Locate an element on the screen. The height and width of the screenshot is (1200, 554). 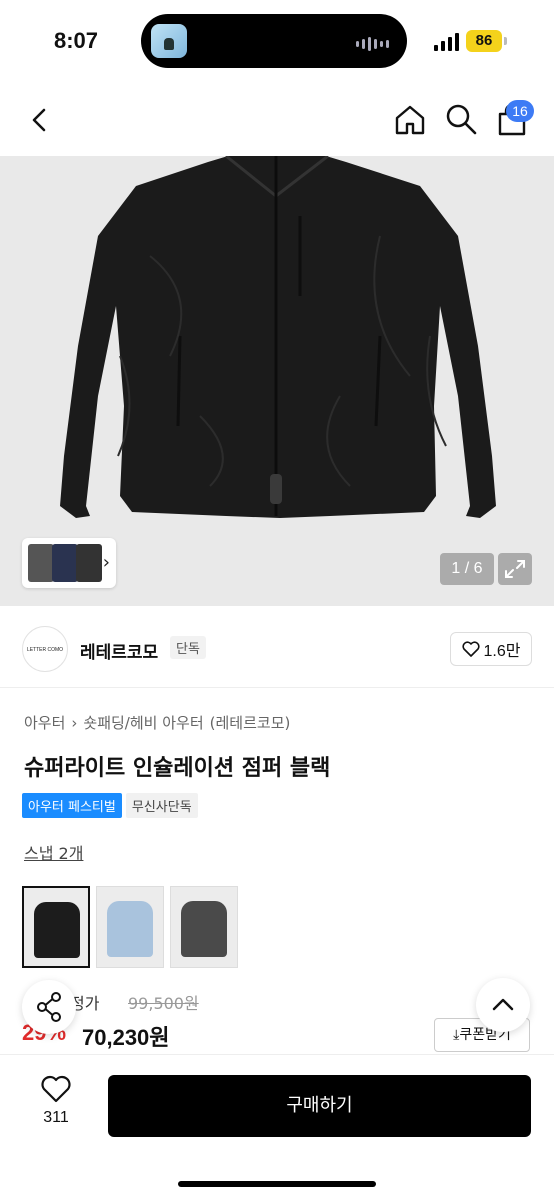
product-tags: 아우터 페스티벌 무신사단독 is located at coordinates (110, 805).